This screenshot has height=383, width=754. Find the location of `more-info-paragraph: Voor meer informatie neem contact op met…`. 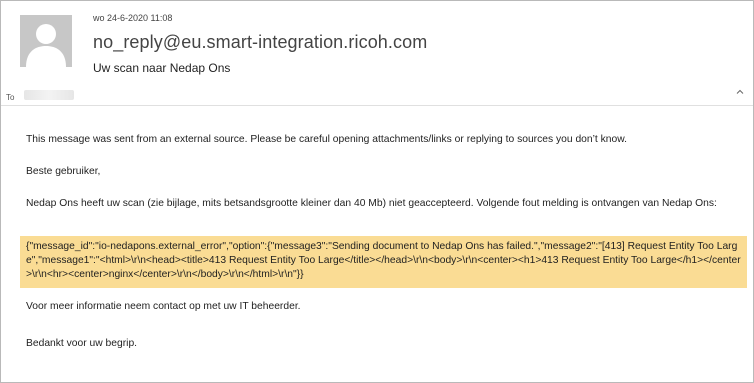

more-info-paragraph: Voor meer informatie neem contact op met… is located at coordinates (163, 306).